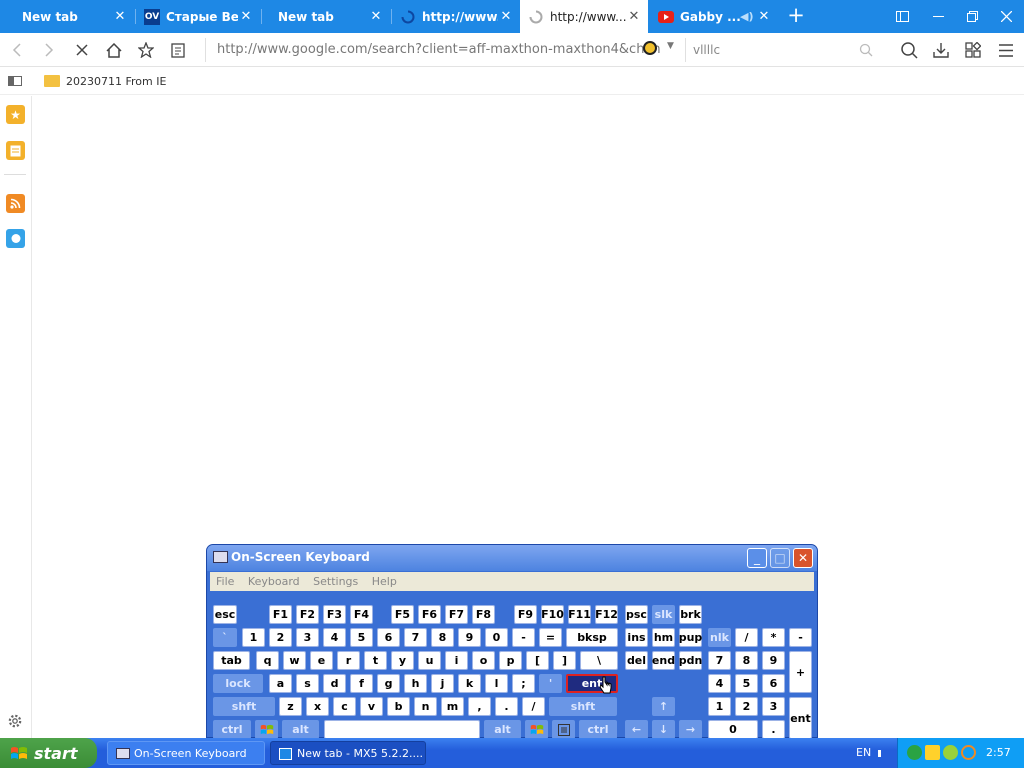  What do you see at coordinates (415, 683) in the screenshot?
I see `key-char: h` at bounding box center [415, 683].